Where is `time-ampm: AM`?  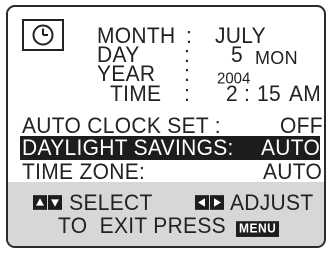
time-ampm: AM is located at coordinates (305, 94).